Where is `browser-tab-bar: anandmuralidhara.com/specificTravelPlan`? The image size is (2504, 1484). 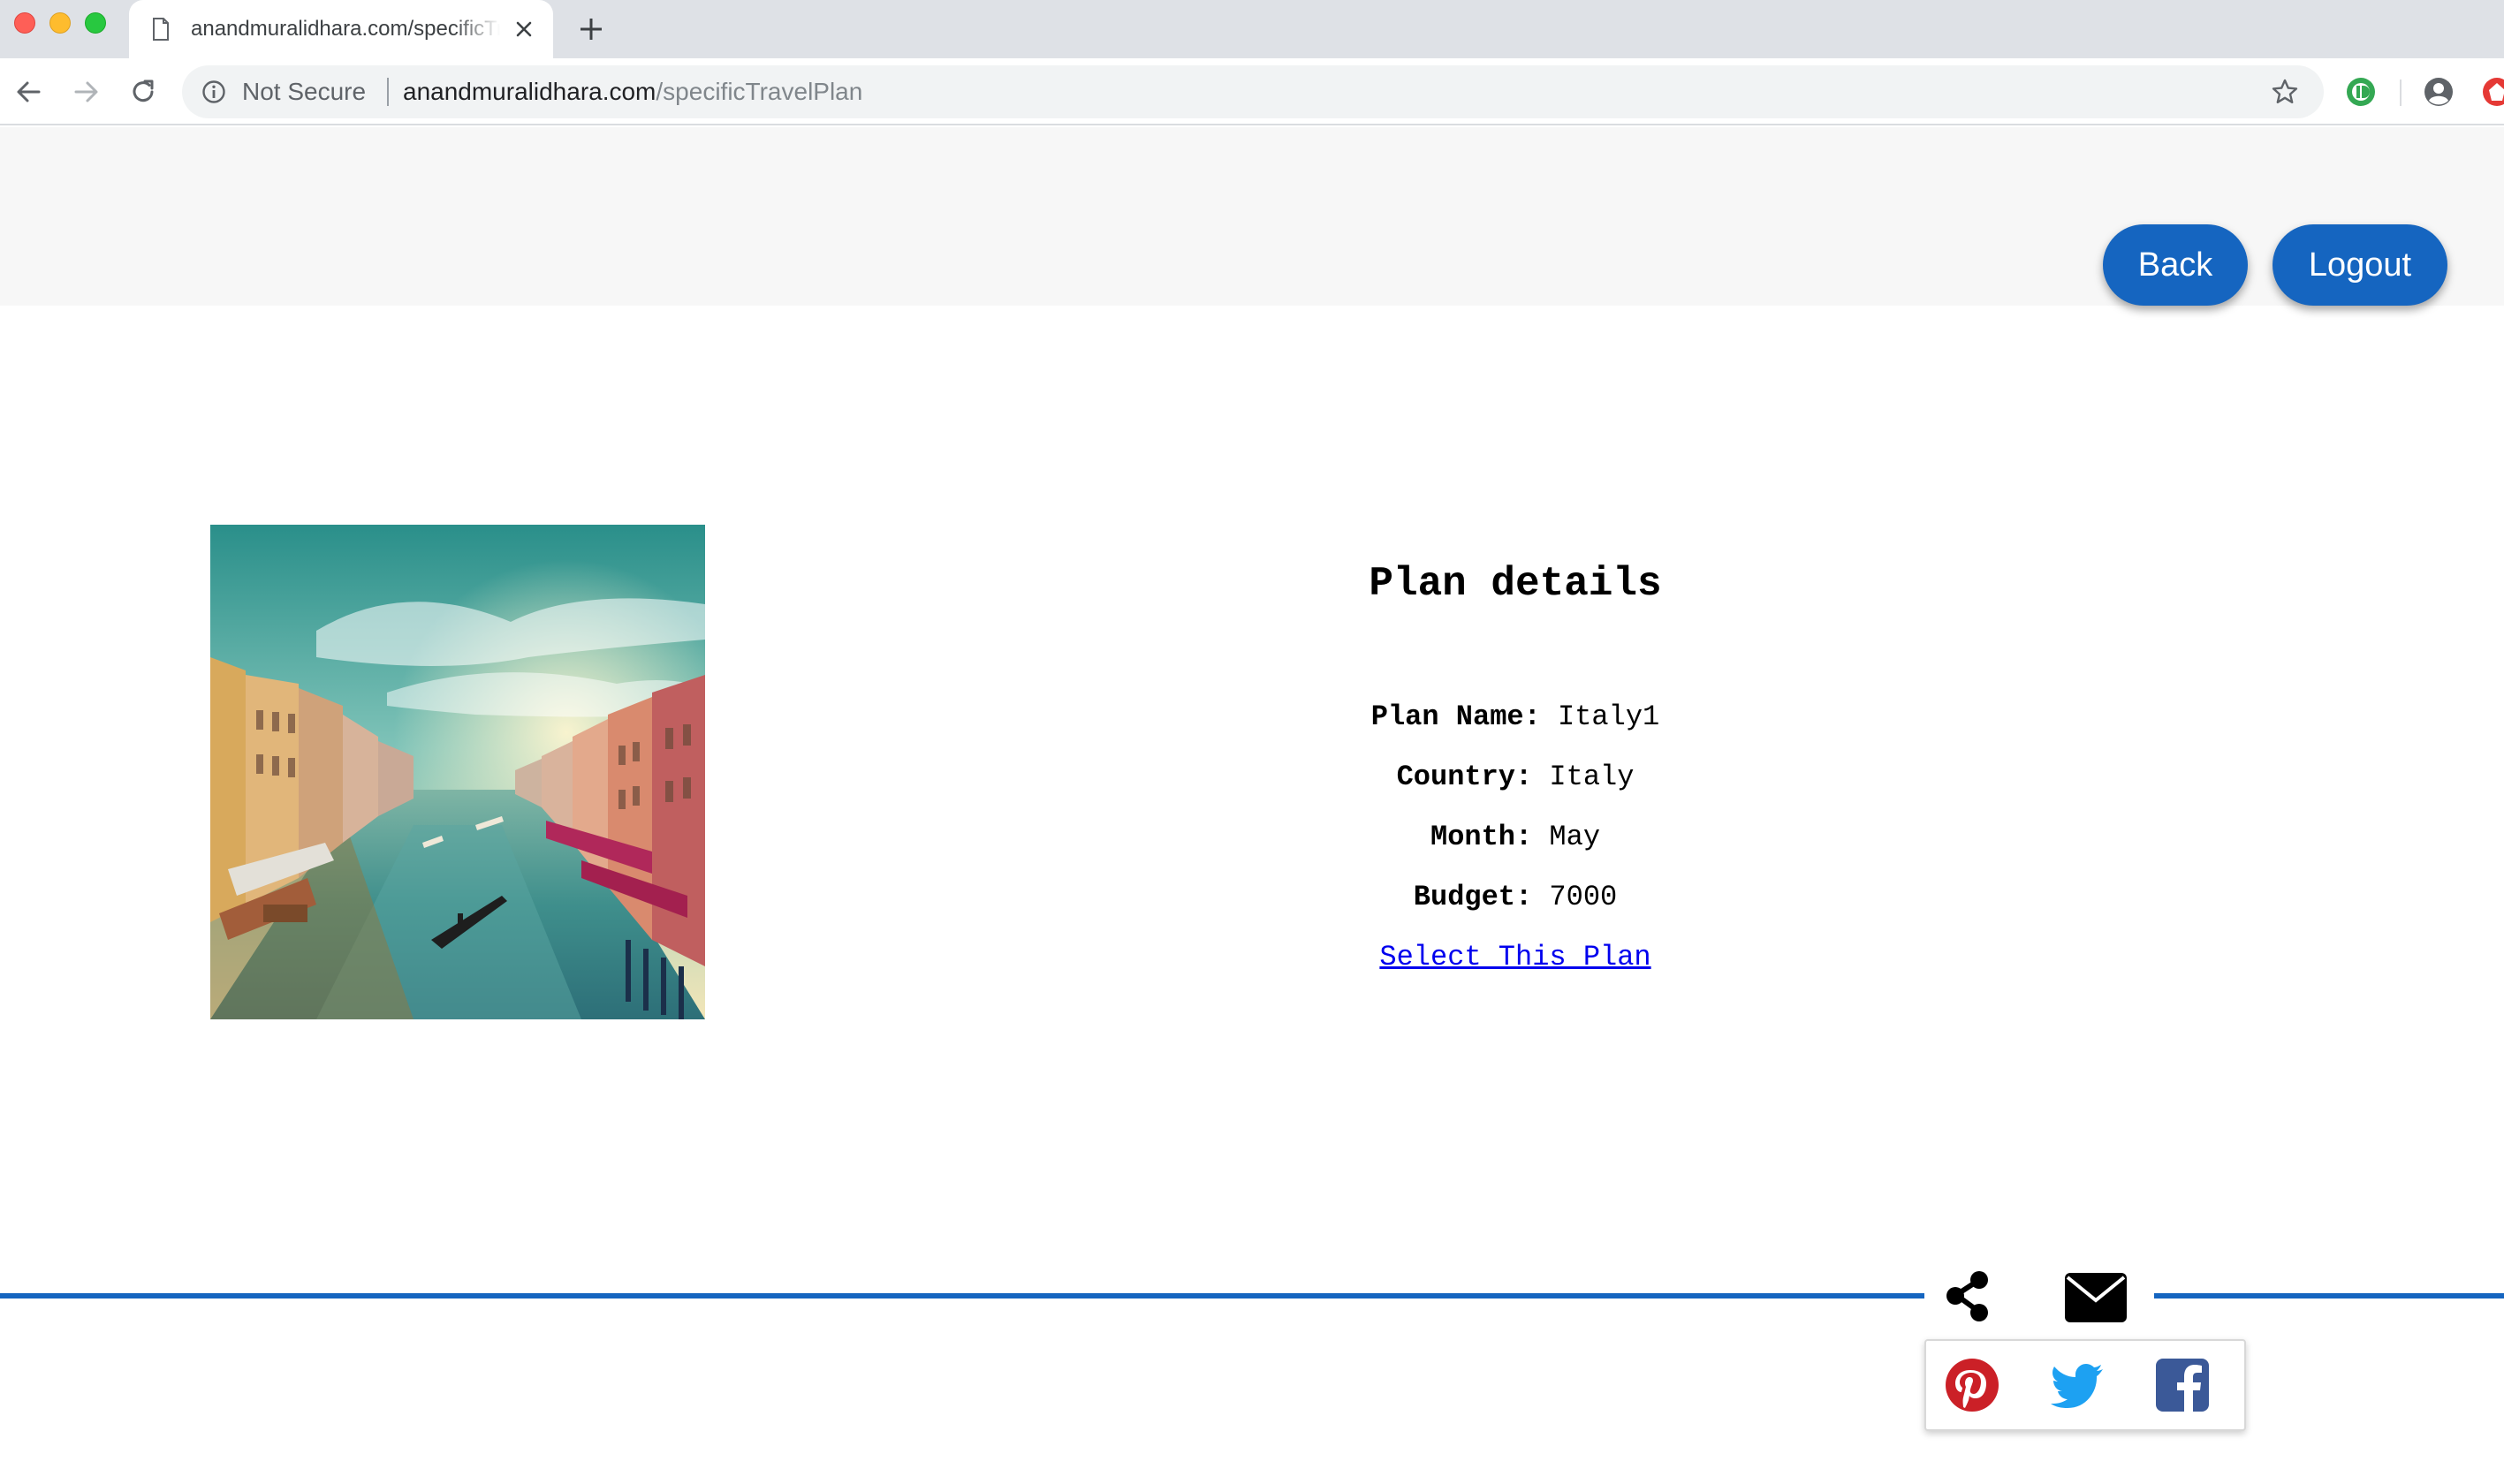 browser-tab-bar: anandmuralidhara.com/specificTravelPlan is located at coordinates (1252, 29).